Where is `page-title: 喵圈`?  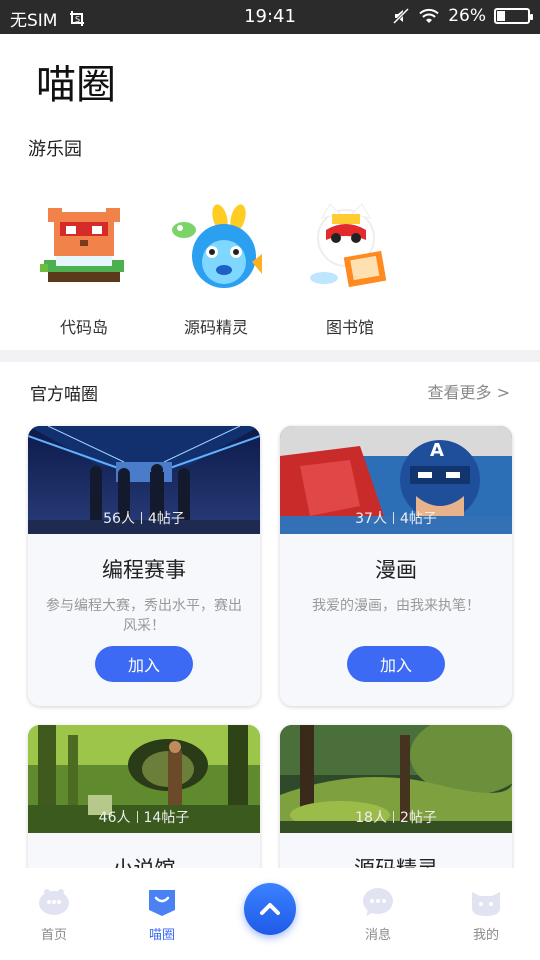
page-title: 喵圈 is located at coordinates (76, 85).